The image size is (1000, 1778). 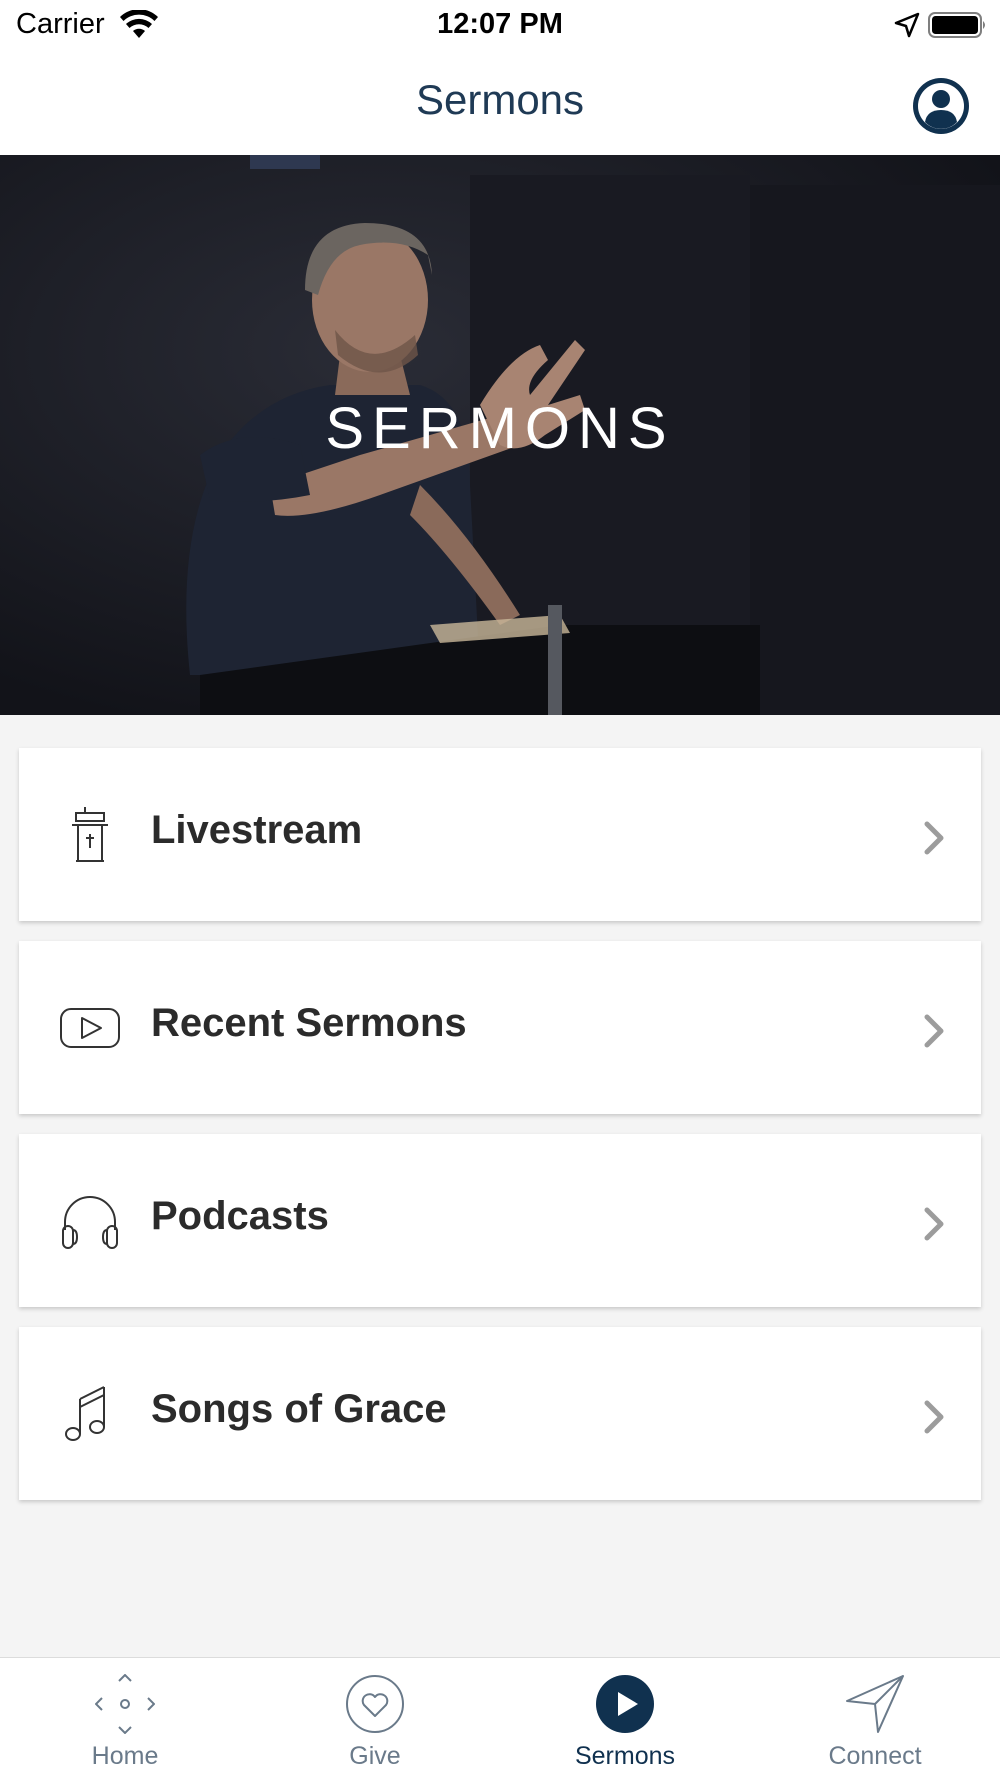 I want to click on battery-icon, so click(x=956, y=25).